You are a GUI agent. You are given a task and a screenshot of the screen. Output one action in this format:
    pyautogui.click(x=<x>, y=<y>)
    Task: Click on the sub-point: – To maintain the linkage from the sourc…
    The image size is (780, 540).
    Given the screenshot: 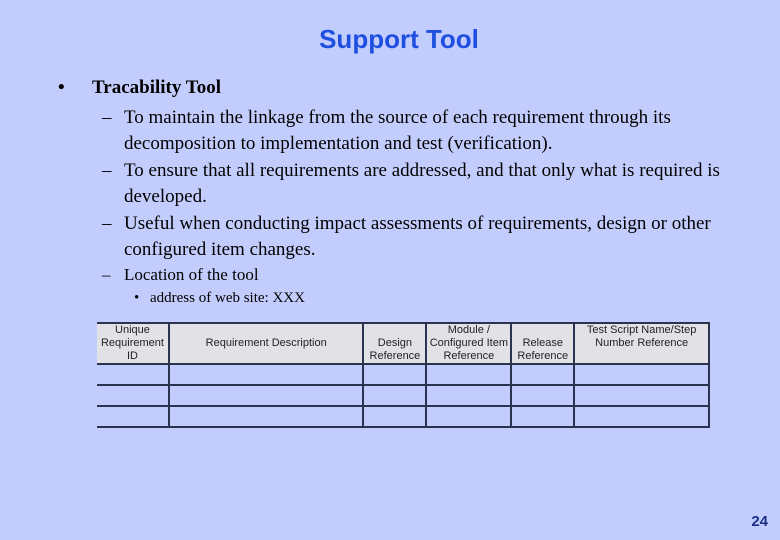 What is the action you would take?
    pyautogui.click(x=412, y=131)
    